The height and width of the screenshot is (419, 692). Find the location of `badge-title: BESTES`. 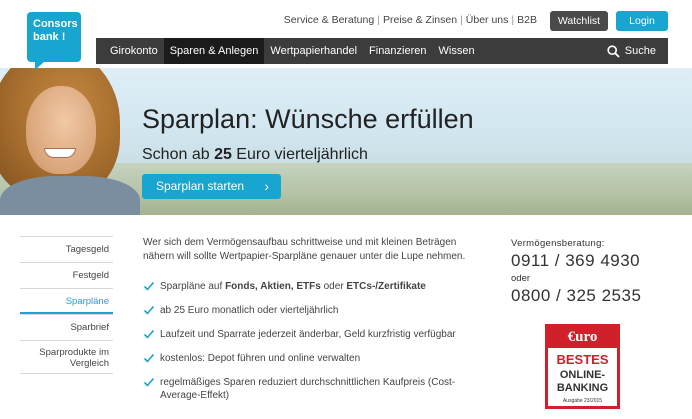

badge-title: BESTES is located at coordinates (582, 359).